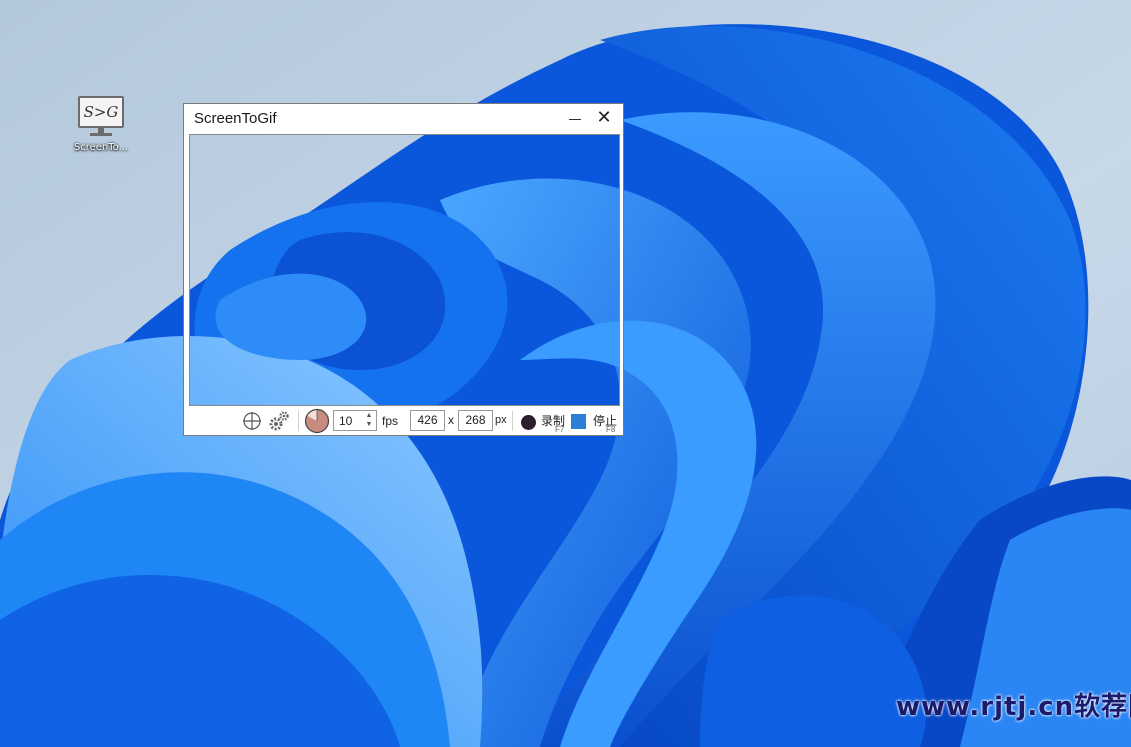 The height and width of the screenshot is (747, 1131). What do you see at coordinates (252, 421) in the screenshot?
I see `crosshair-icon` at bounding box center [252, 421].